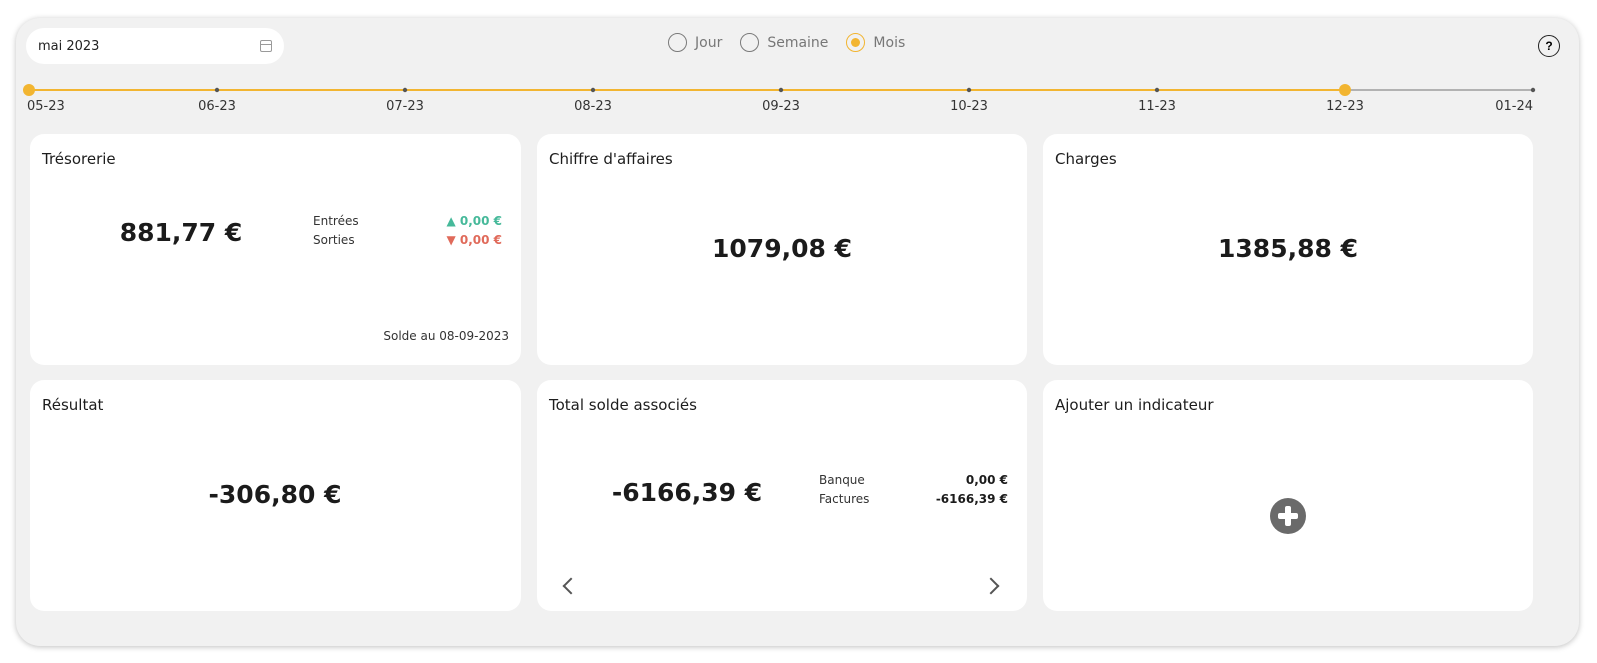 The height and width of the screenshot is (663, 1597). I want to click on tresorerie-out-row: Sorties ▼ 0,00 €, so click(407, 242).